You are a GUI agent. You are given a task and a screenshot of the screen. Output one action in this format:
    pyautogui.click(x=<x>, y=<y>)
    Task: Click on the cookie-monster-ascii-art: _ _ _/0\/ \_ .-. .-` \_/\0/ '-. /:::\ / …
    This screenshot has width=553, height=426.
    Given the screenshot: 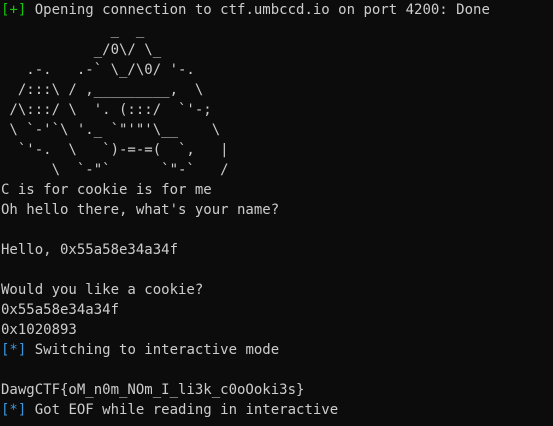 What is the action you would take?
    pyautogui.click(x=119, y=100)
    